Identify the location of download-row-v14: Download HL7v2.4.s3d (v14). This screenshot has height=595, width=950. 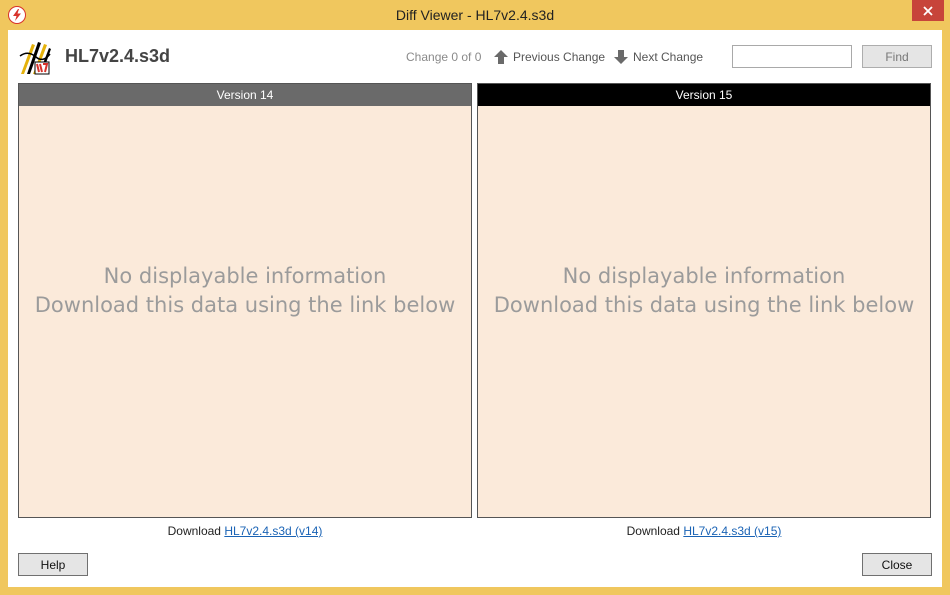
(245, 531).